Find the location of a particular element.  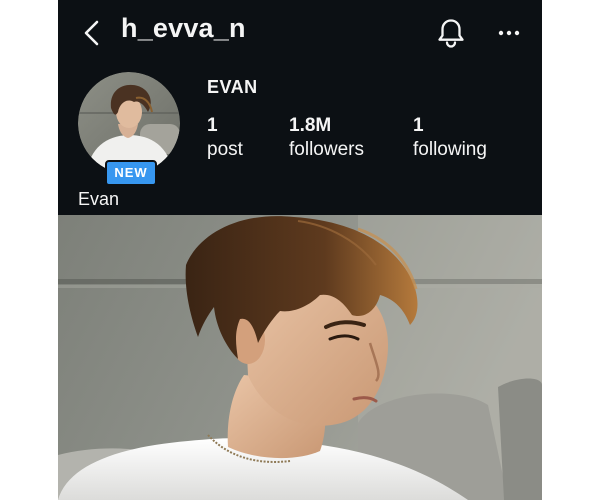

more-options-button is located at coordinates (509, 32).